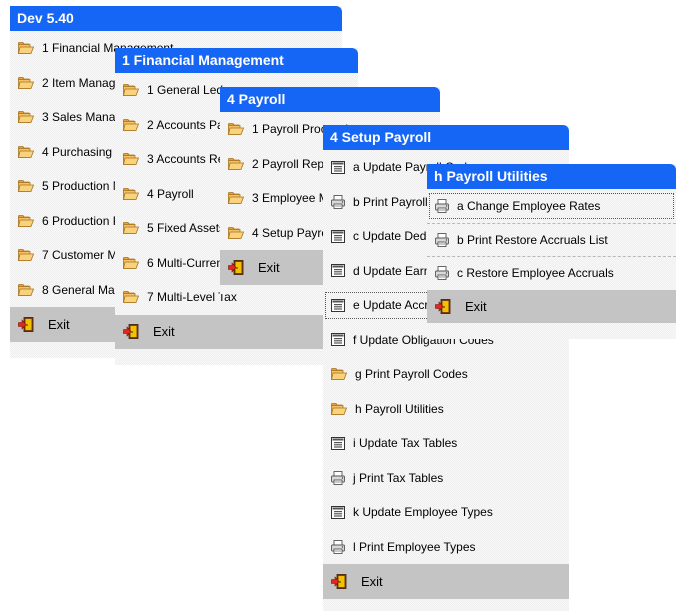 This screenshot has width=676, height=611. What do you see at coordinates (411, 374) in the screenshot?
I see `setup-payroll-menu-item-7-label: g Print Payroll Codes` at bounding box center [411, 374].